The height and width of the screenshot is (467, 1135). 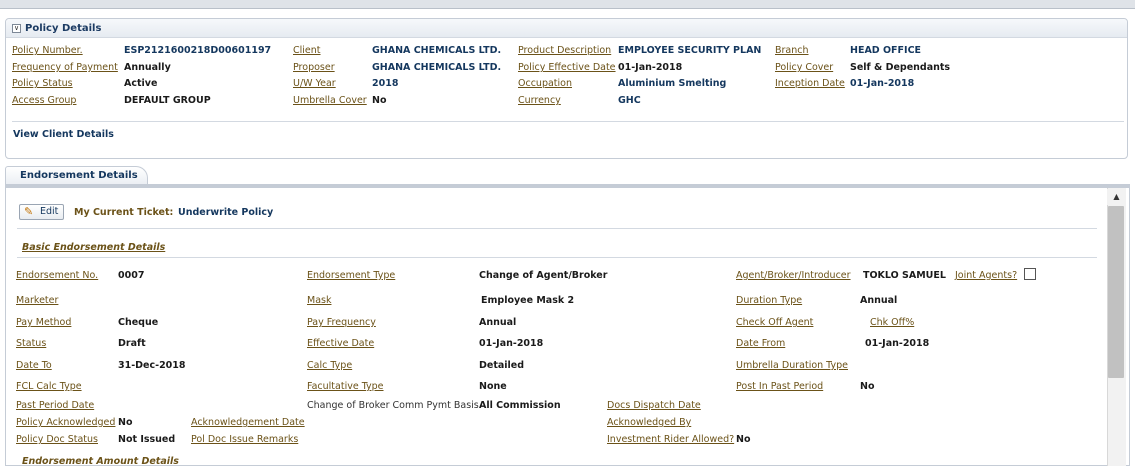 What do you see at coordinates (879, 300) in the screenshot?
I see `duration-type-value: Annual` at bounding box center [879, 300].